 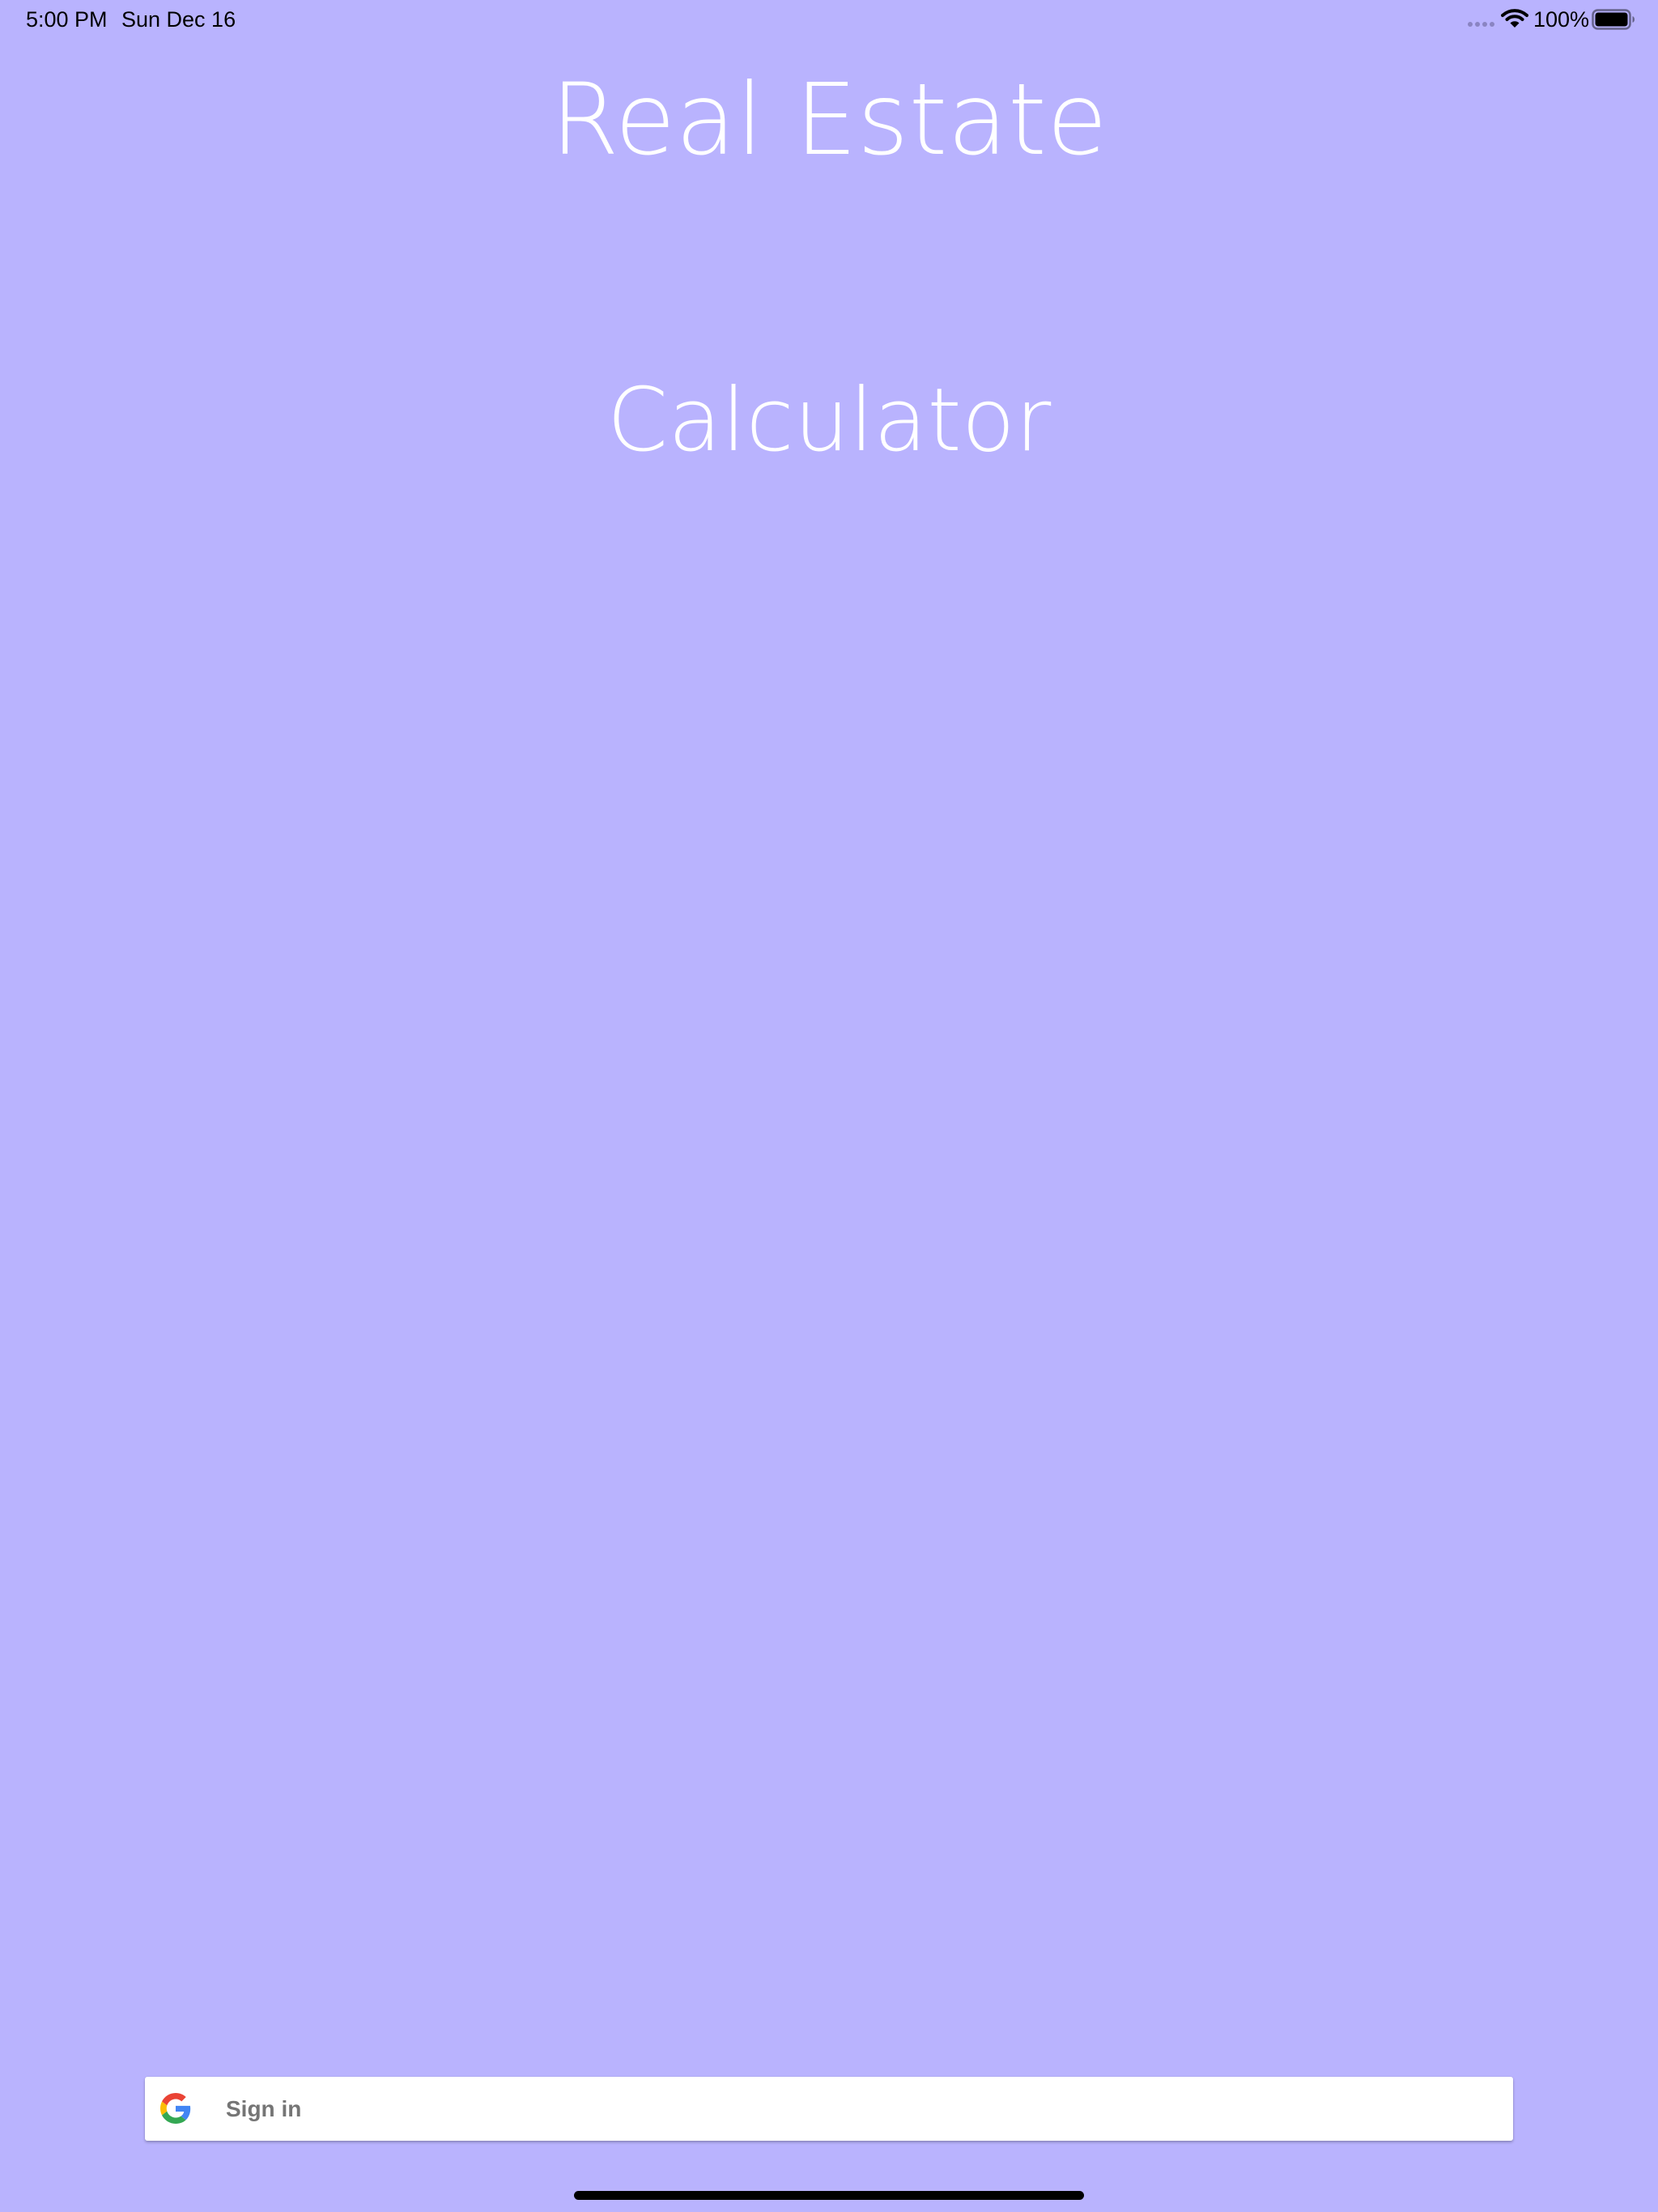 What do you see at coordinates (829, 19) in the screenshot?
I see `status-bar: 5:00 PM Sun Dec 16 100%` at bounding box center [829, 19].